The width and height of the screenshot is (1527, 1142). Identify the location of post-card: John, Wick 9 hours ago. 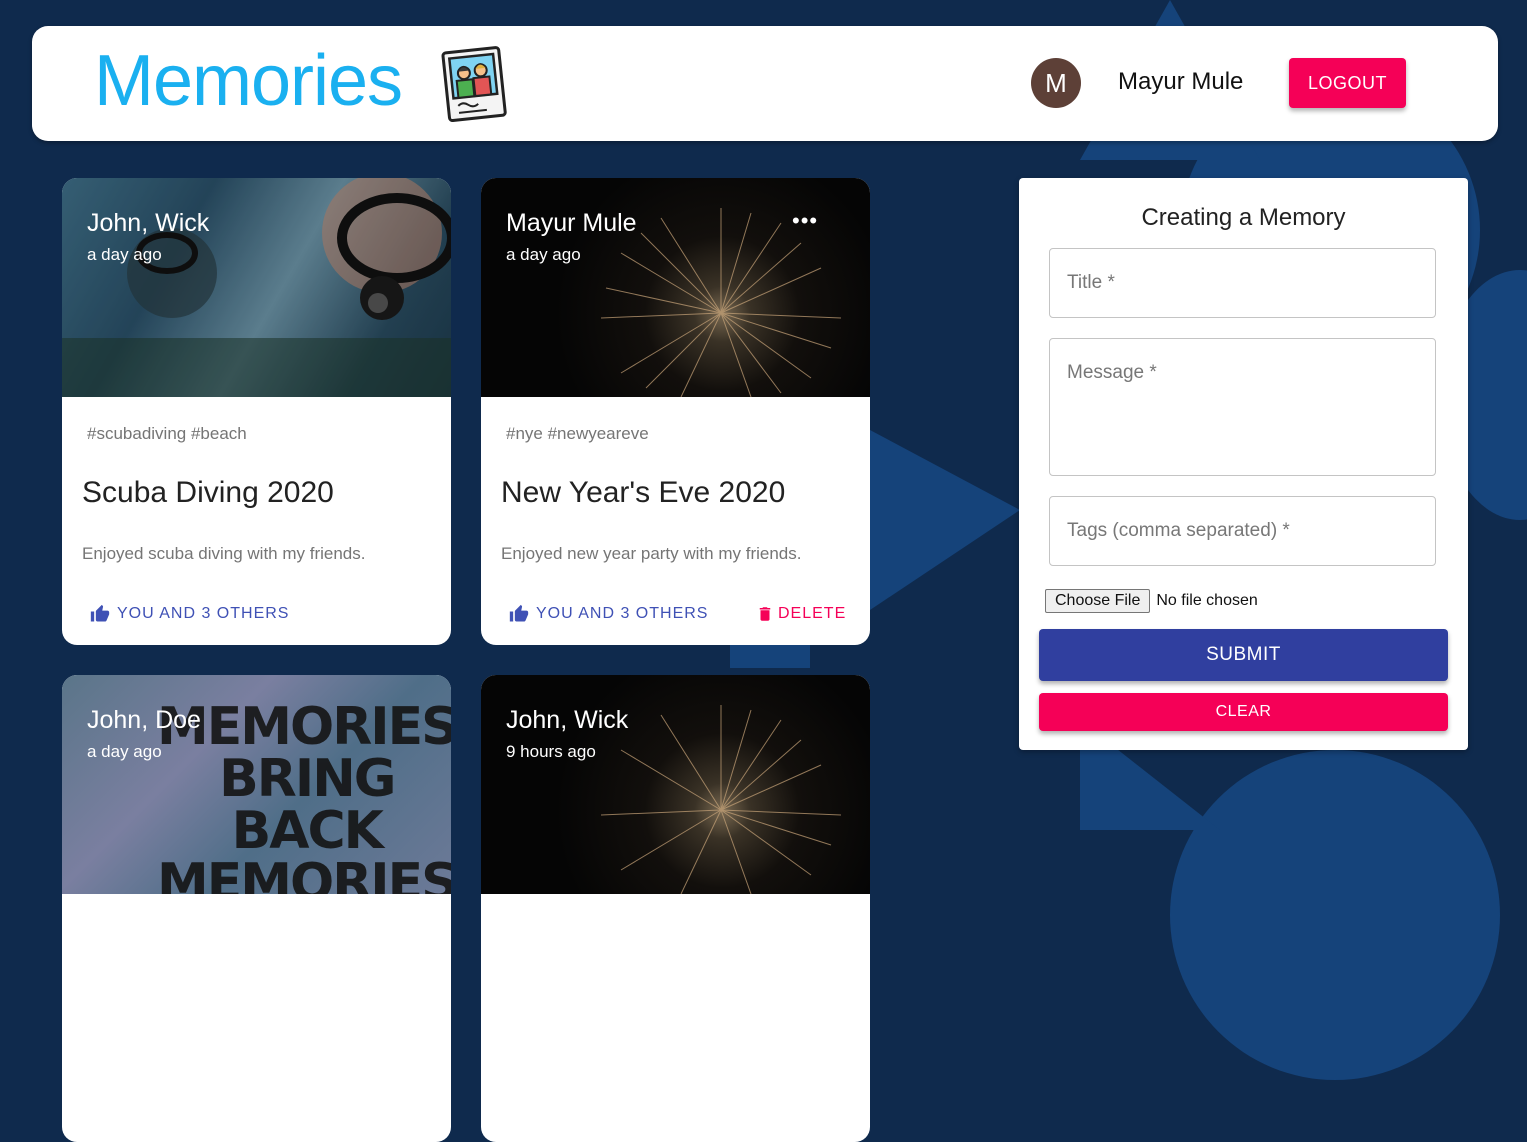
(675, 908).